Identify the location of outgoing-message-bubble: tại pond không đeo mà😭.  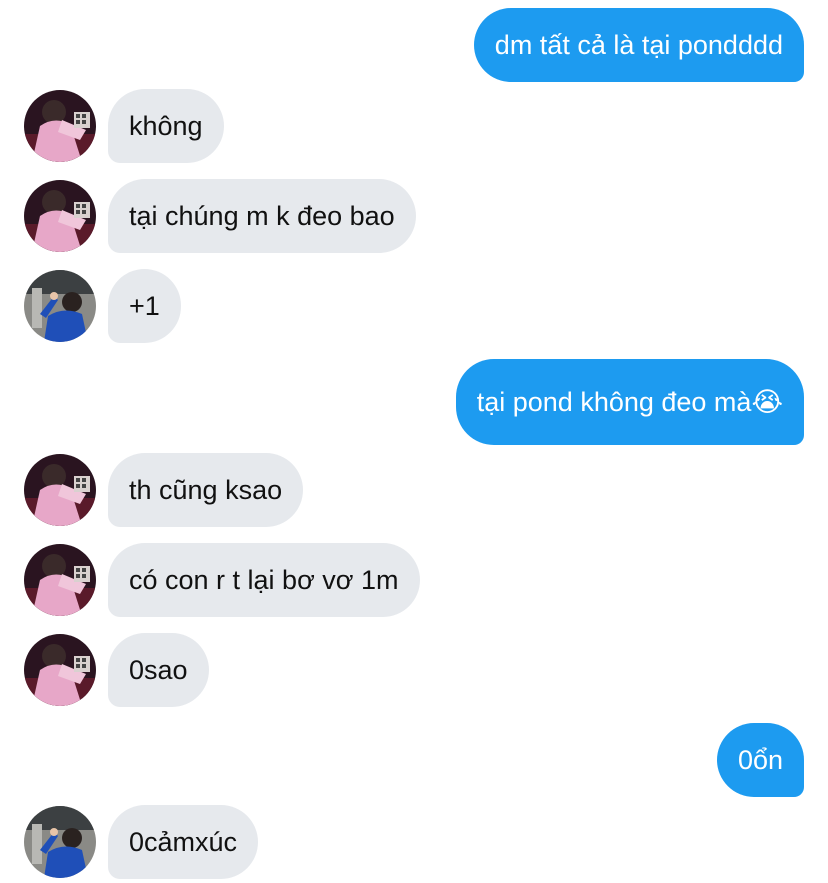
(629, 402).